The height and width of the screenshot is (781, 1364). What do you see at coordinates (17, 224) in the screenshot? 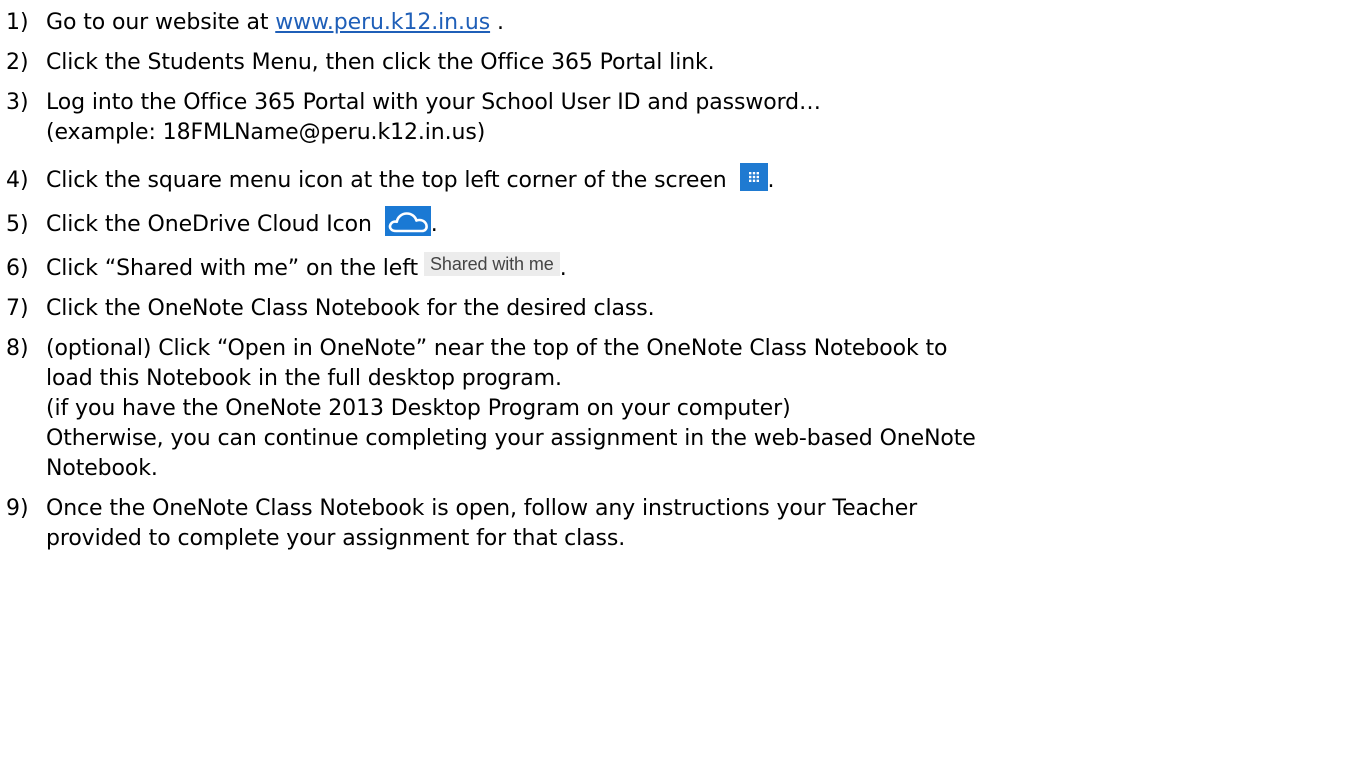
I see `step-number: 5)` at bounding box center [17, 224].